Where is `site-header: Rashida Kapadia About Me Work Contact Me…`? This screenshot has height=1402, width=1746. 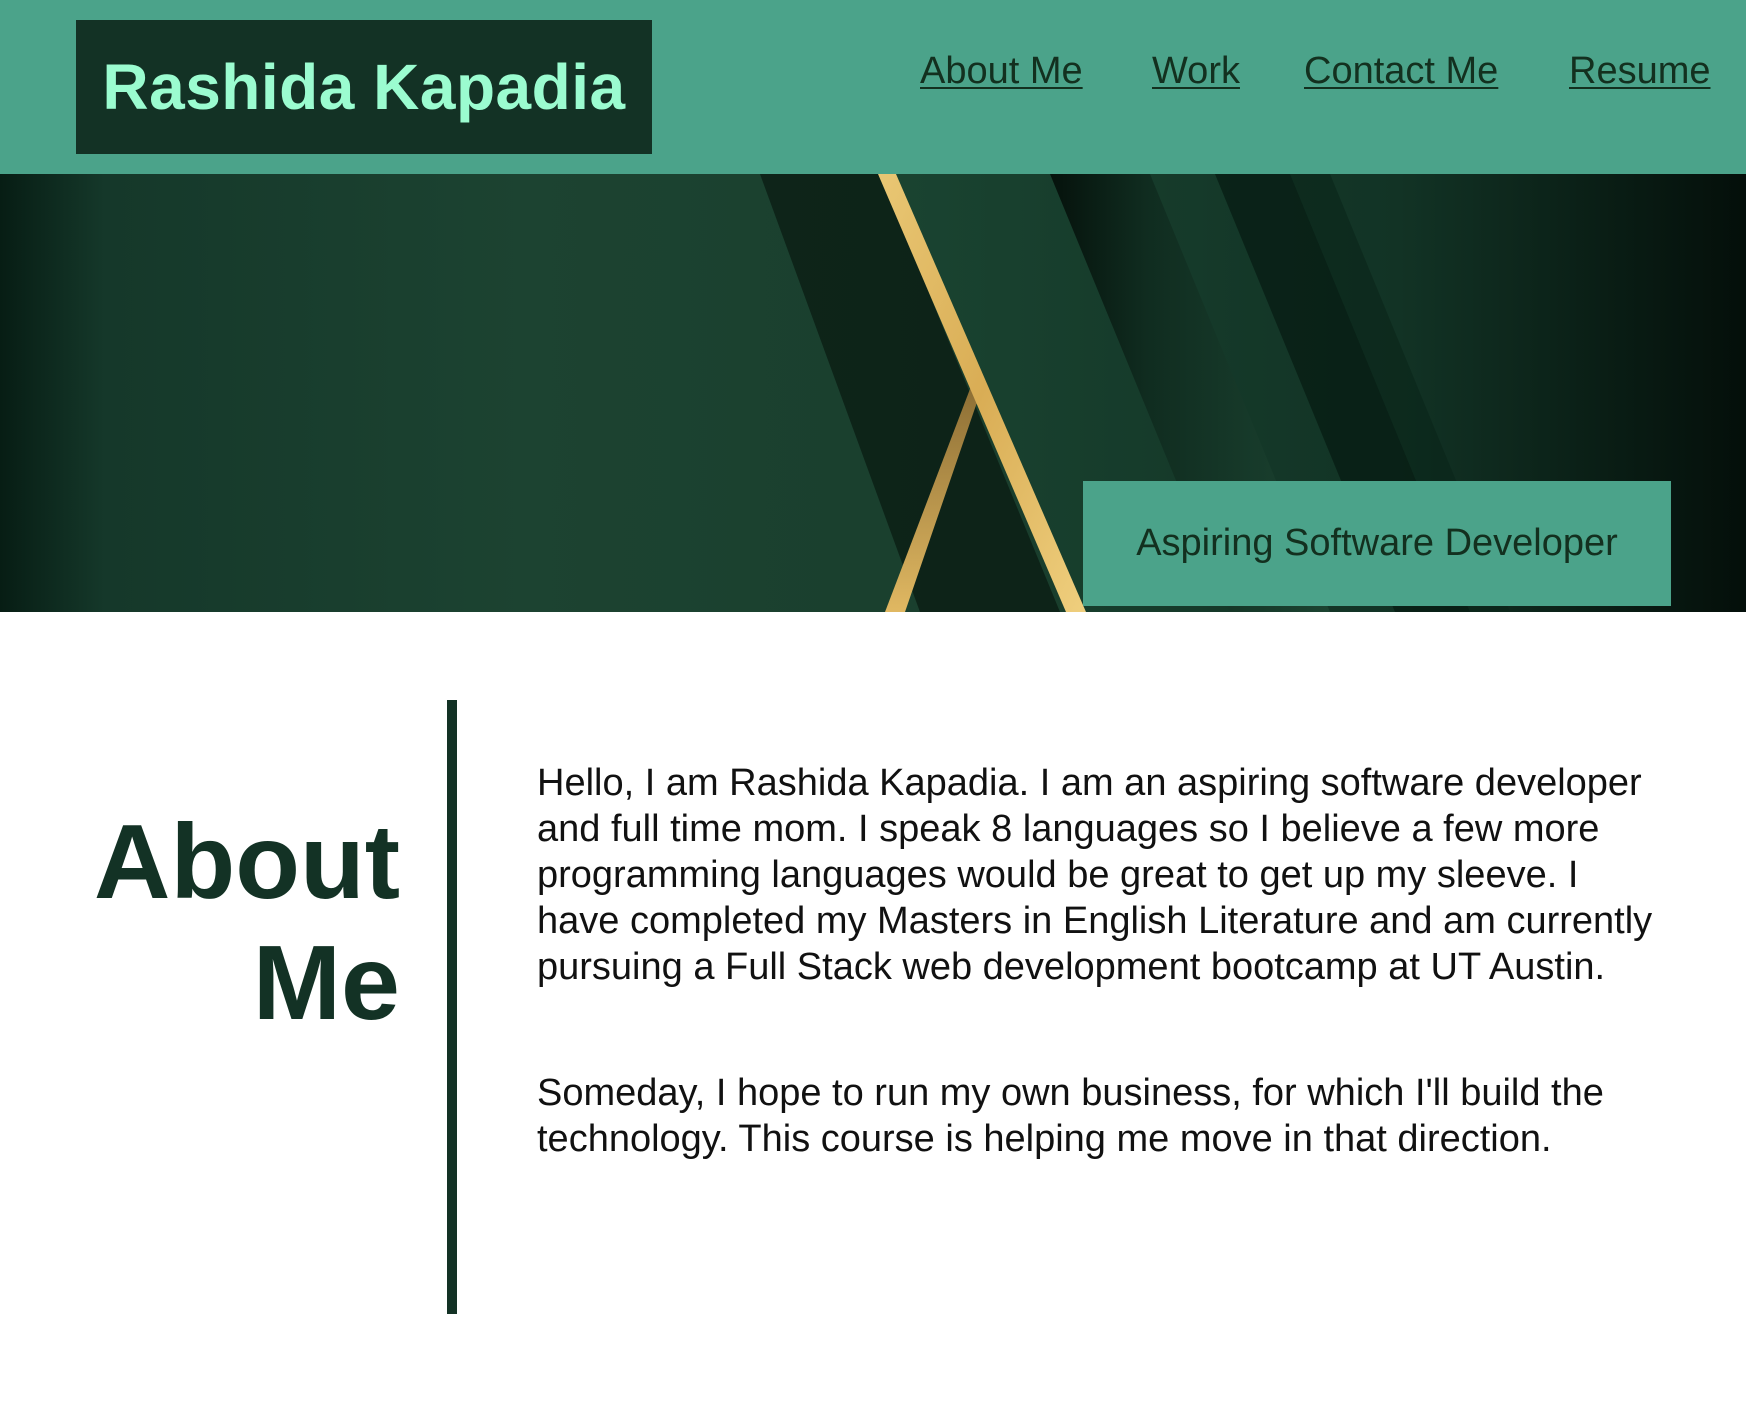
site-header: Rashida Kapadia About Me Work Contact Me… is located at coordinates (873, 87).